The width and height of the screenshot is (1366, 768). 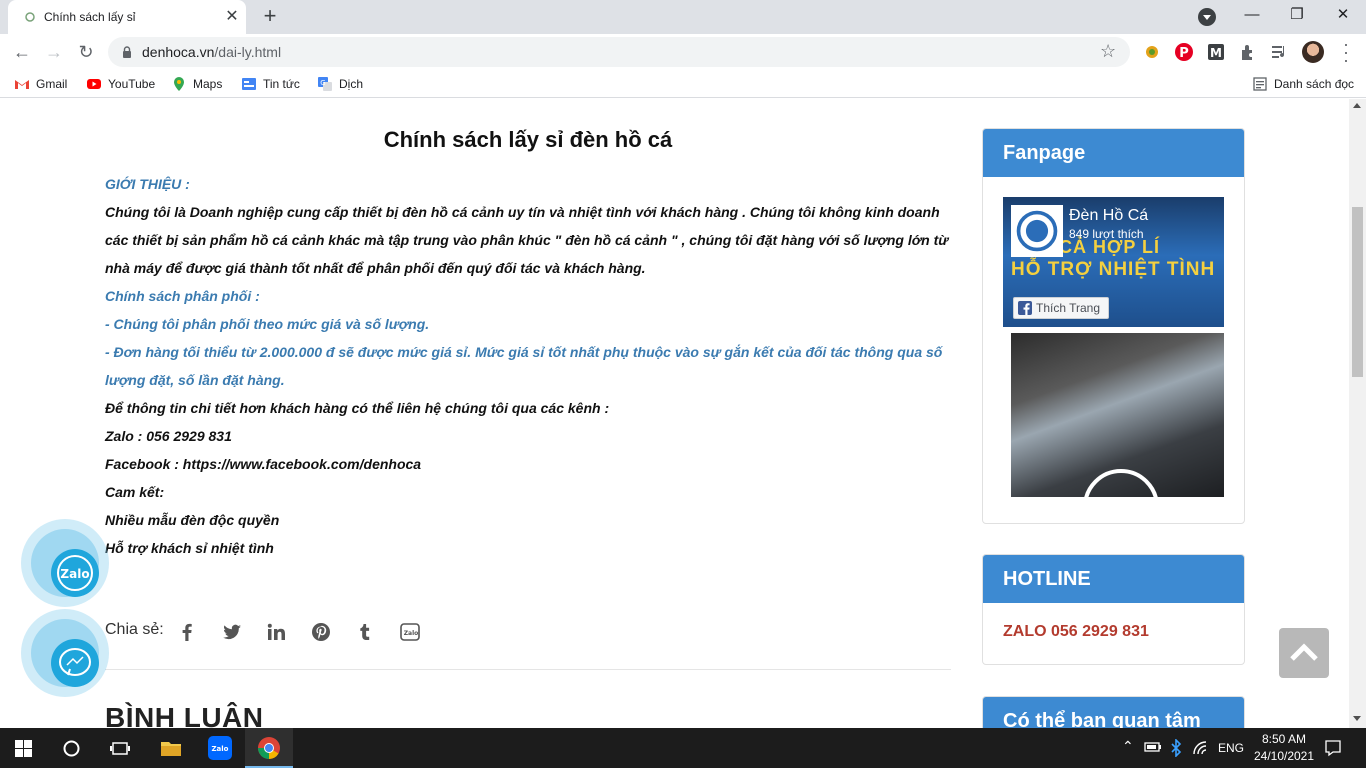 What do you see at coordinates (270, 84) in the screenshot?
I see `bookmark-news: Tin tức` at bounding box center [270, 84].